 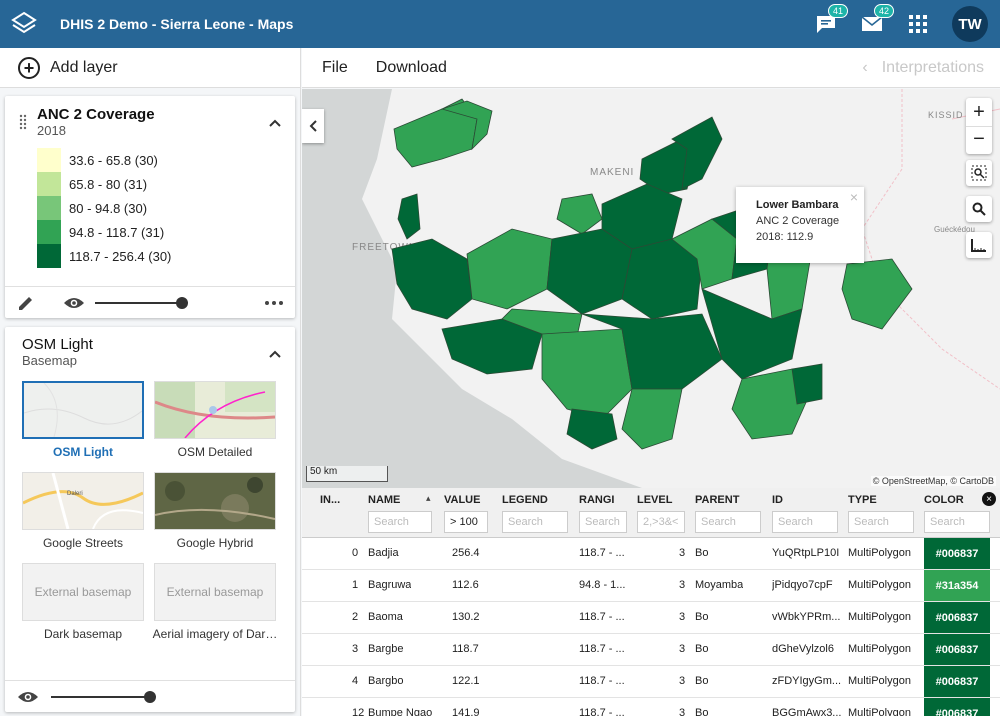 I want to click on basemap-opacity-slider-thumb, so click(x=150, y=696).